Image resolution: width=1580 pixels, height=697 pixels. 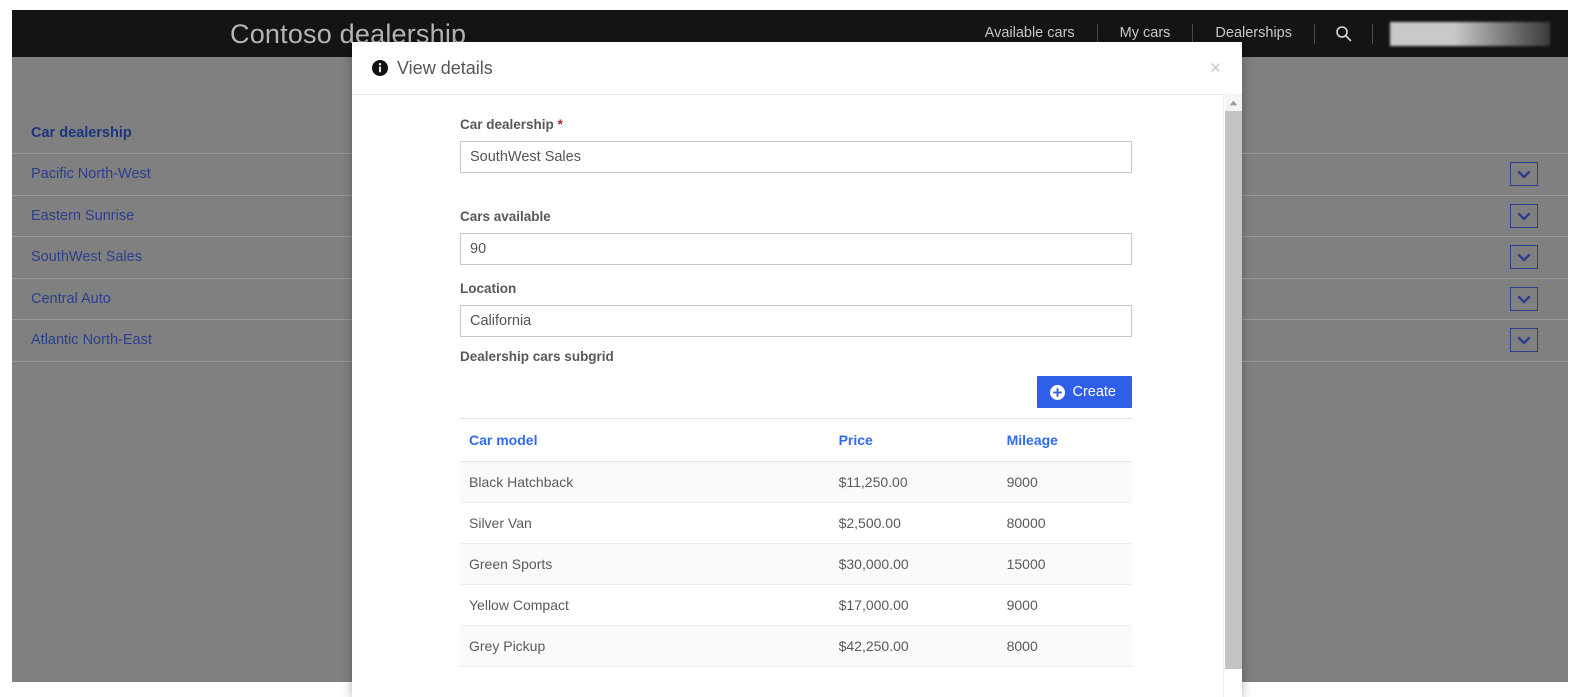 What do you see at coordinates (560, 124) in the screenshot?
I see `required-marker: *` at bounding box center [560, 124].